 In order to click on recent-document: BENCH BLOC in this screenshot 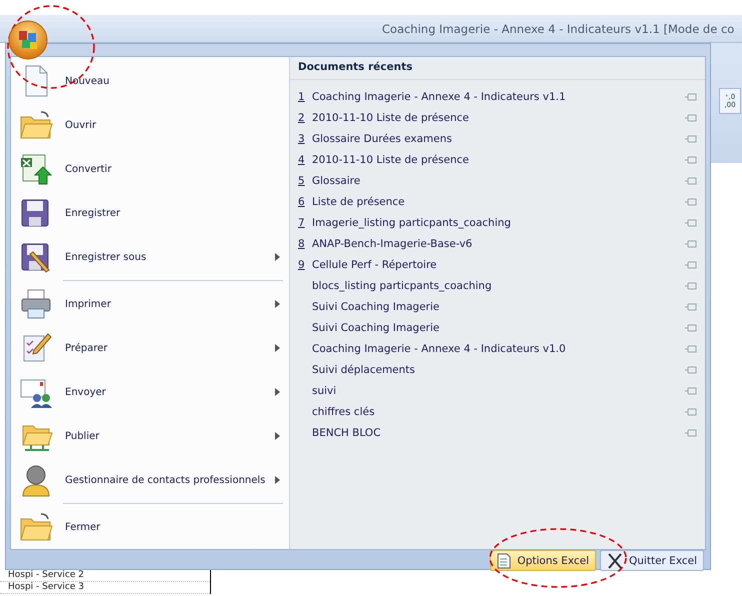, I will do `click(497, 432)`.